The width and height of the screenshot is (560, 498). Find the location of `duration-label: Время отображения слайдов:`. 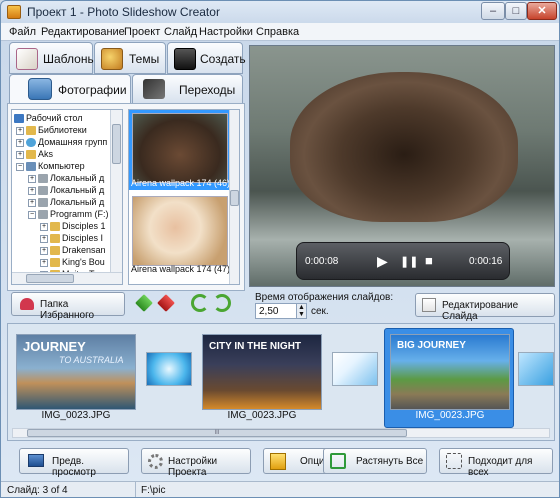

duration-label: Время отображения слайдов: is located at coordinates (324, 297).